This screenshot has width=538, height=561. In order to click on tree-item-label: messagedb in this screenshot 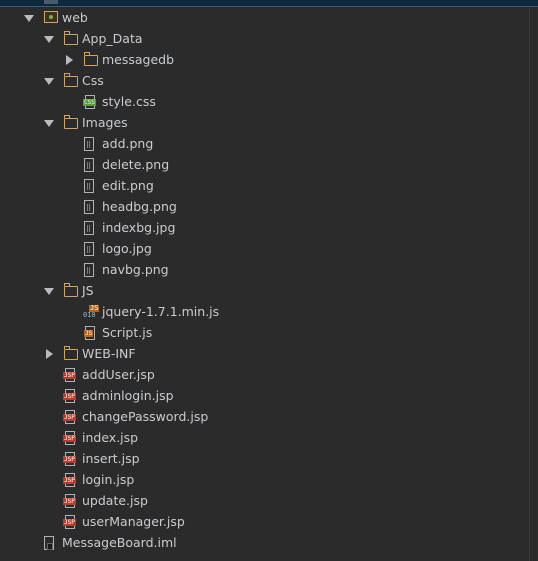, I will do `click(138, 59)`.